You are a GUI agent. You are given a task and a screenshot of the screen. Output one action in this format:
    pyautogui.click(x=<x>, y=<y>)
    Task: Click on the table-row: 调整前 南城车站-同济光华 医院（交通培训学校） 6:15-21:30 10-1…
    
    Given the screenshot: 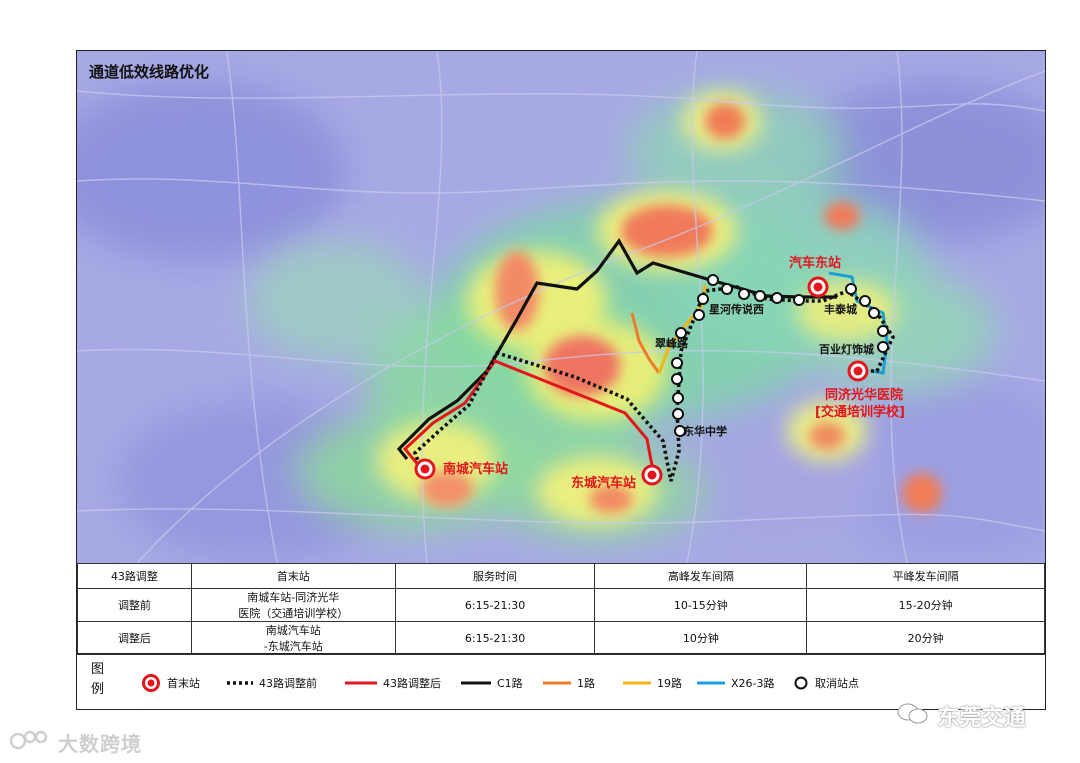 What is the action you would take?
    pyautogui.click(x=561, y=605)
    